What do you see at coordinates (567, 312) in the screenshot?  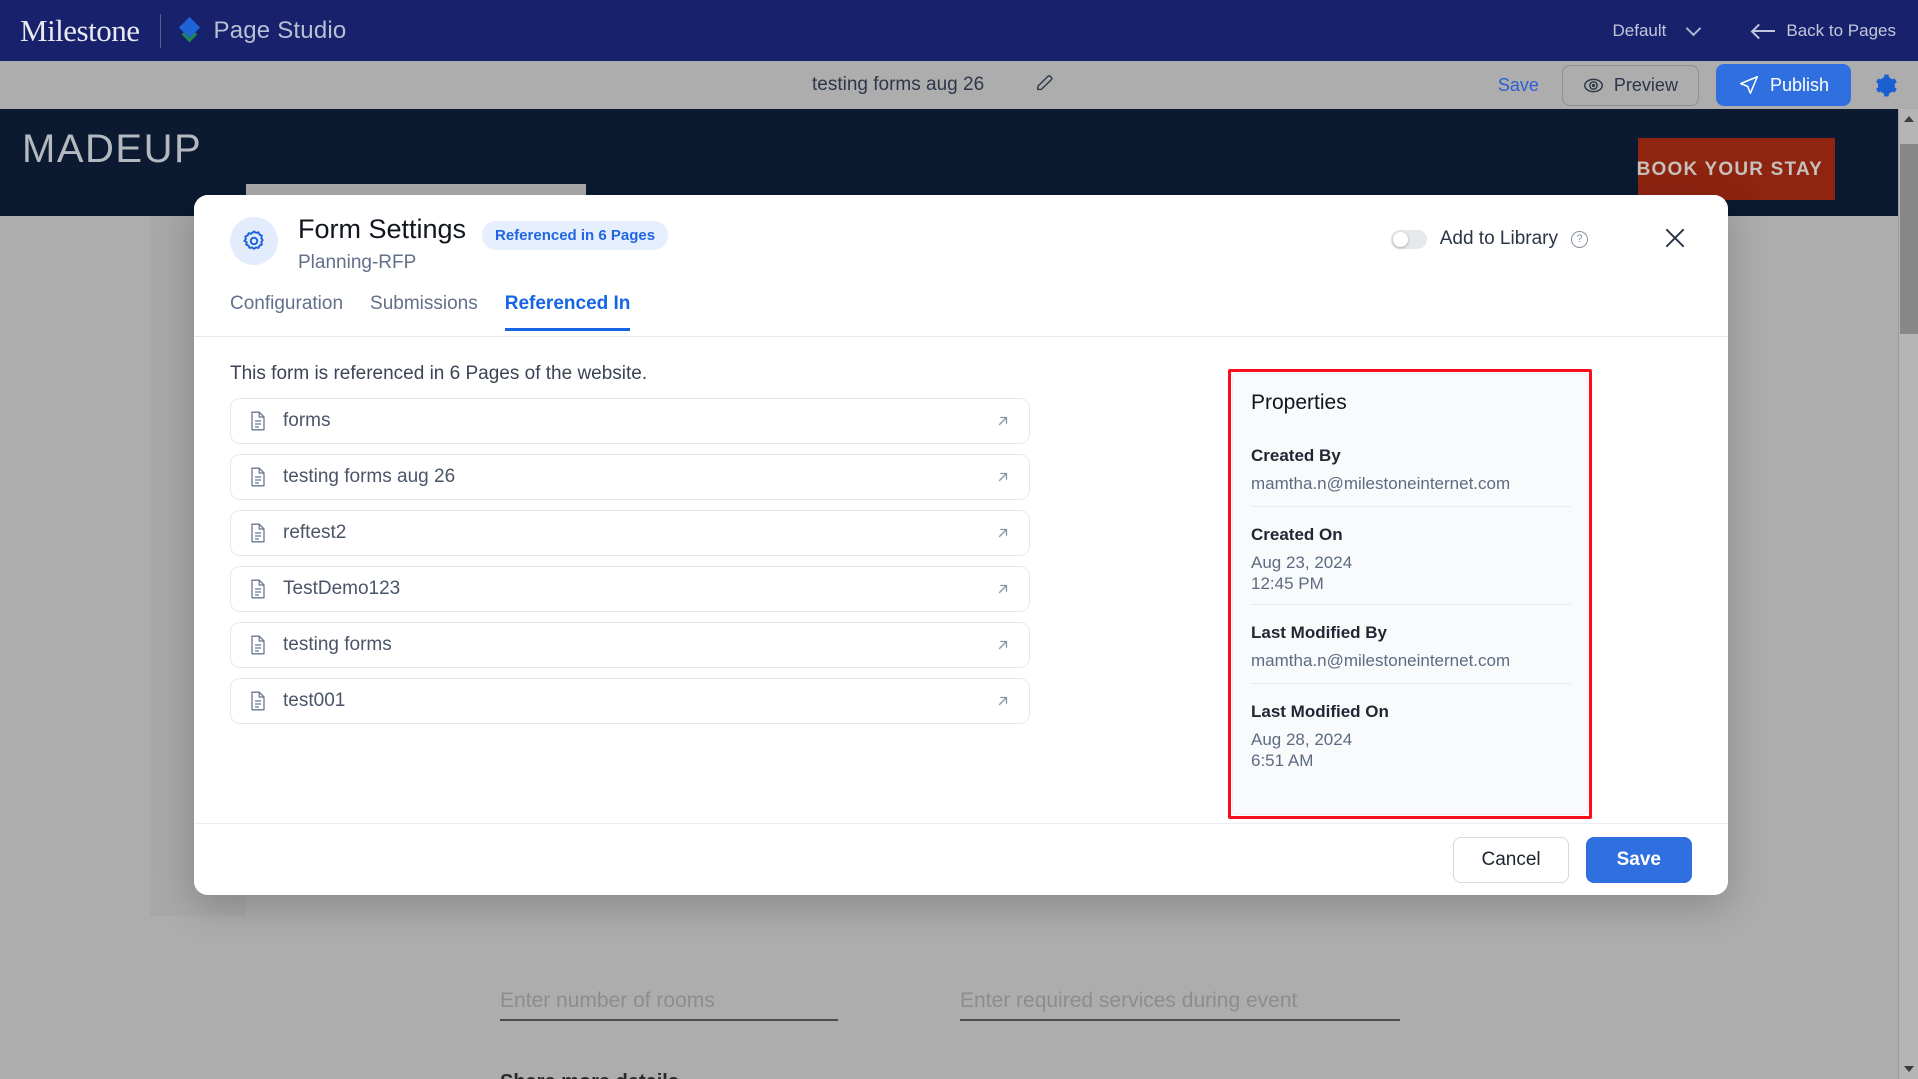 I see `tab-referenced-in: Referenced In` at bounding box center [567, 312].